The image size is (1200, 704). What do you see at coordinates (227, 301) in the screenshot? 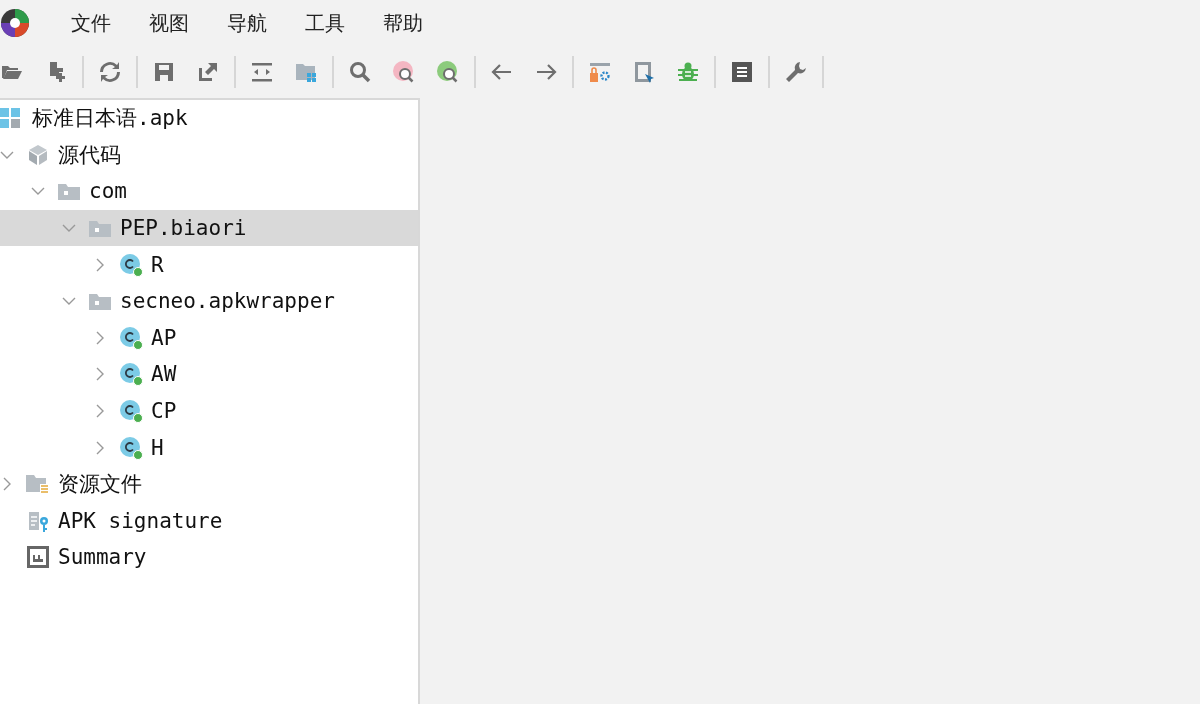
I see `tree-label: secneo.apkwrapper` at bounding box center [227, 301].